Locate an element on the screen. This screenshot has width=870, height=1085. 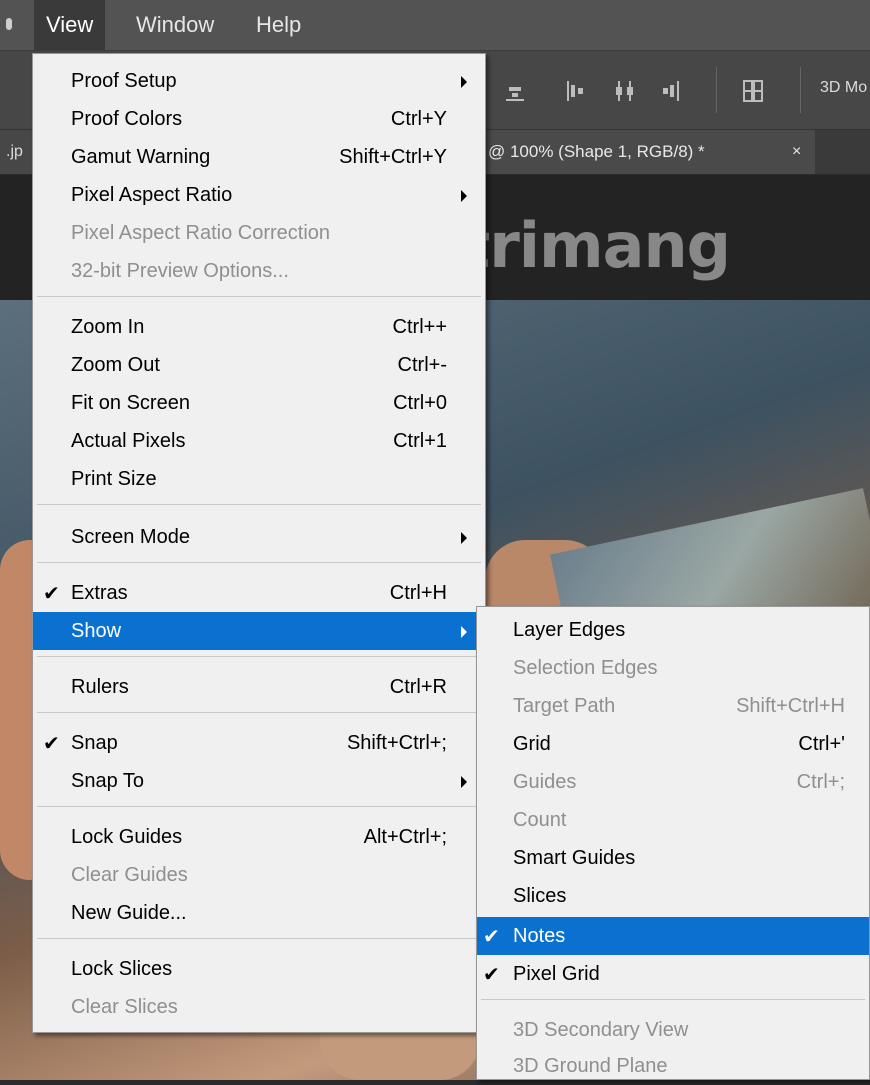
menu-item-label: Lock Guides is located at coordinates (127, 837).